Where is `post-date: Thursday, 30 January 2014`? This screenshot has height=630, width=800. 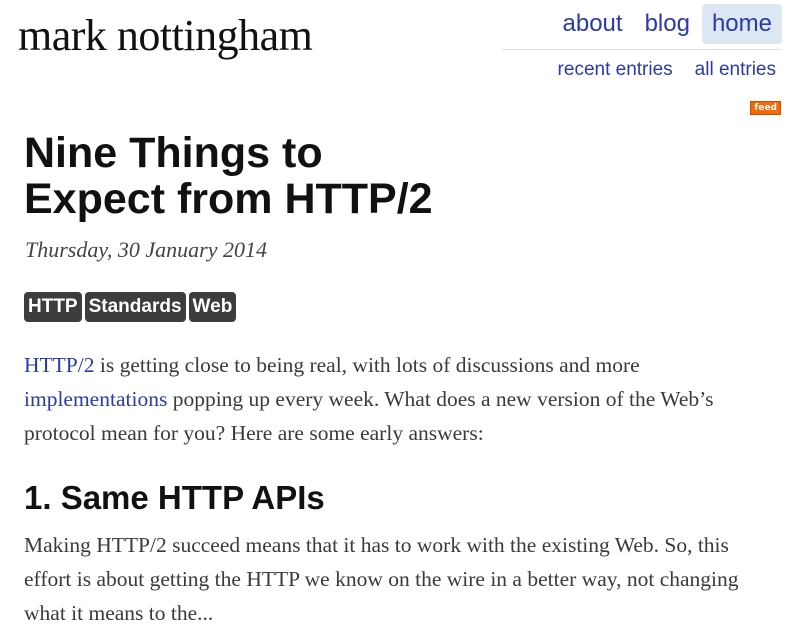 post-date: Thursday, 30 January 2014 is located at coordinates (146, 249).